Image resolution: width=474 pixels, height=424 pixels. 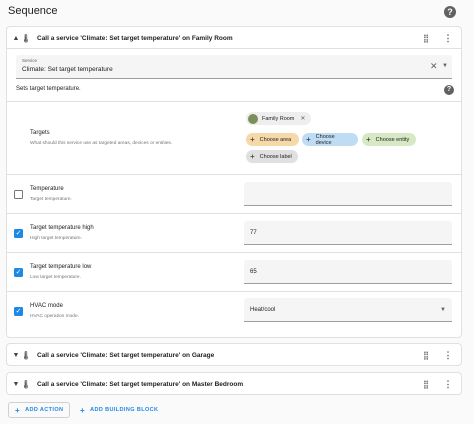 I want to click on temperature-label: Temperature, so click(x=47, y=189).